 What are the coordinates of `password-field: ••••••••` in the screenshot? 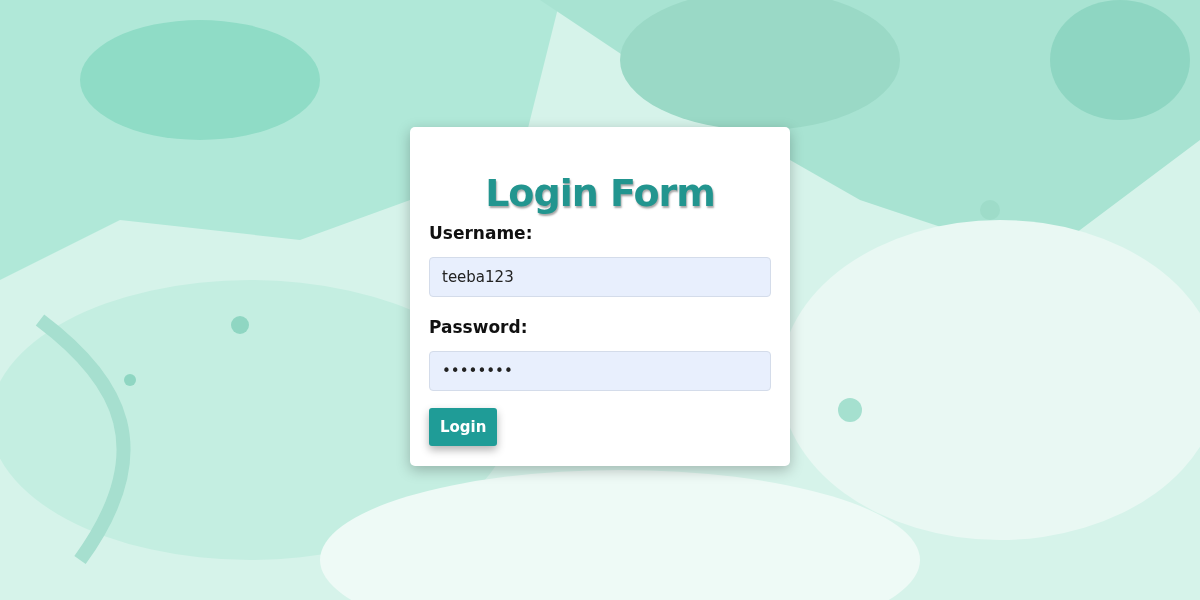 It's located at (600, 371).